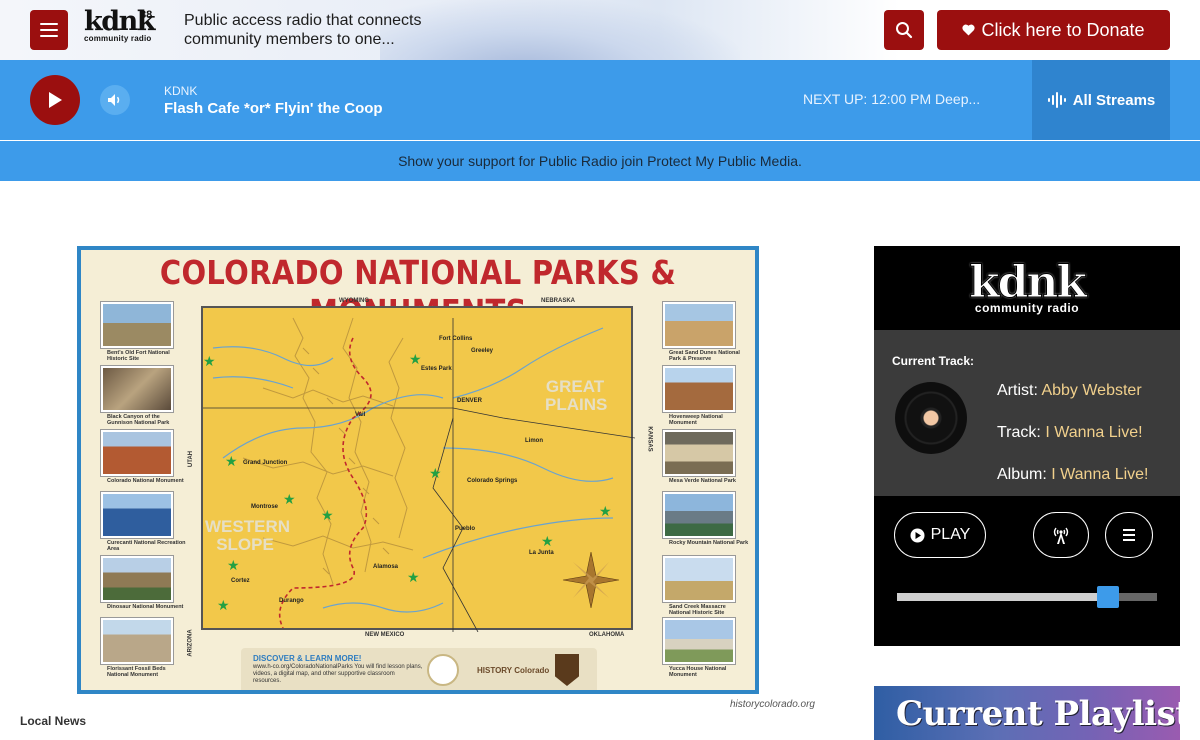 The height and width of the screenshot is (740, 1200). What do you see at coordinates (145, 481) in the screenshot?
I see `thumb-caption: Colorado National Monument` at bounding box center [145, 481].